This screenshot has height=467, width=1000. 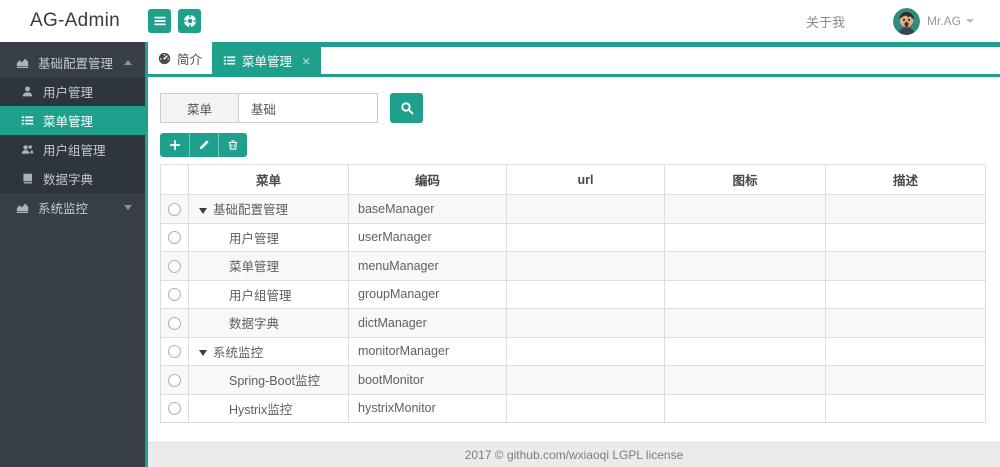 What do you see at coordinates (306, 61) in the screenshot?
I see `close-icon: ×` at bounding box center [306, 61].